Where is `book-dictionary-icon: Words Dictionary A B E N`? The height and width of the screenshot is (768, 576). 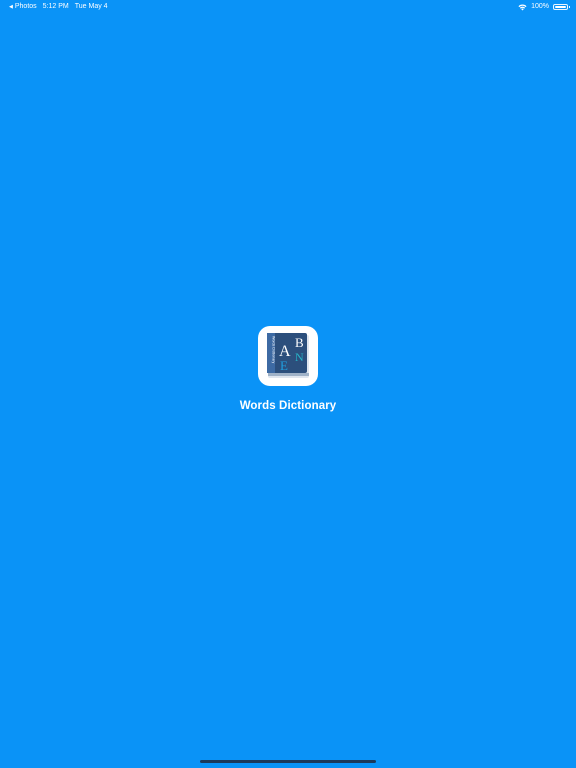 book-dictionary-icon: Words Dictionary A B E N is located at coordinates (288, 355).